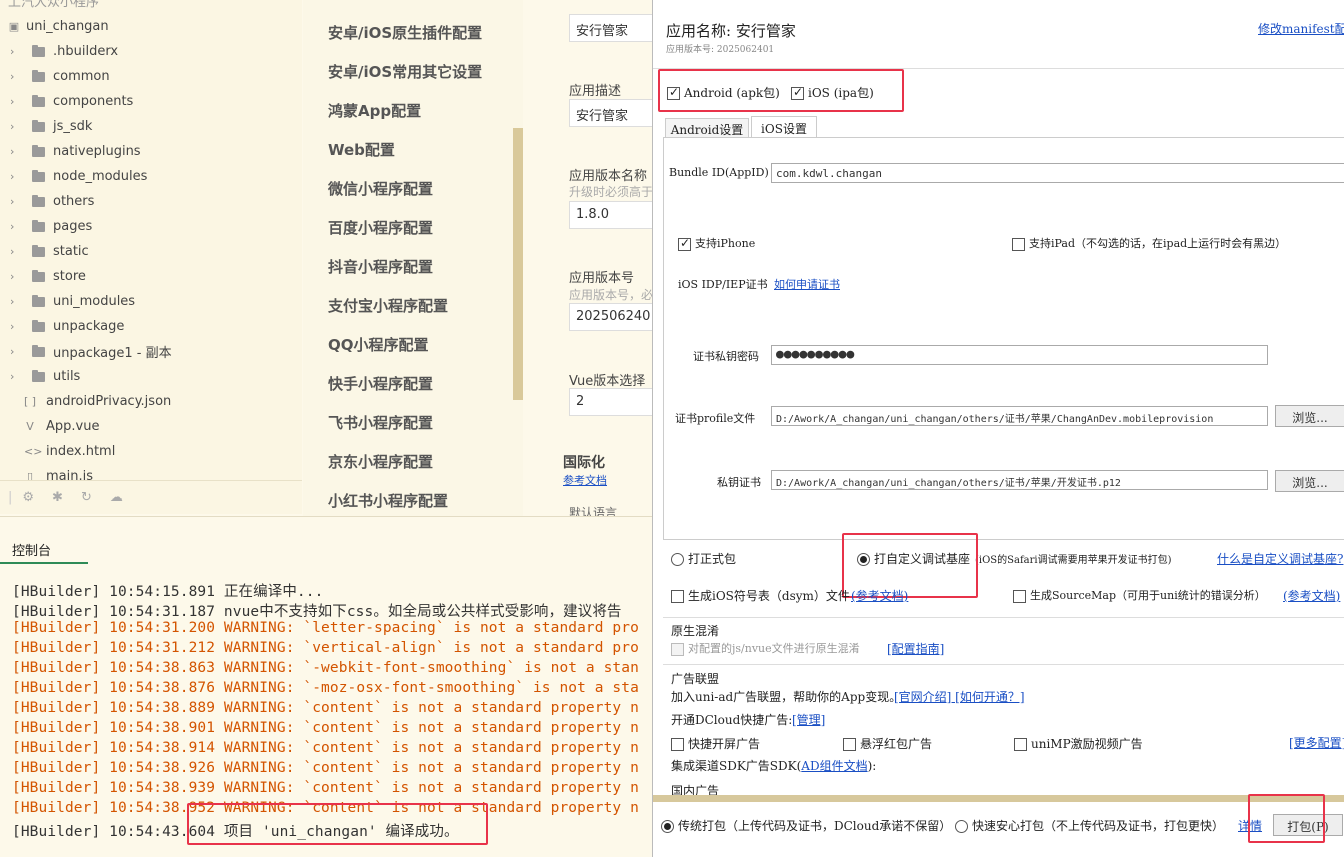 The width and height of the screenshot is (1344, 857). What do you see at coordinates (64, 51) in the screenshot?
I see `tree-folder: › .hbuilderx` at bounding box center [64, 51].